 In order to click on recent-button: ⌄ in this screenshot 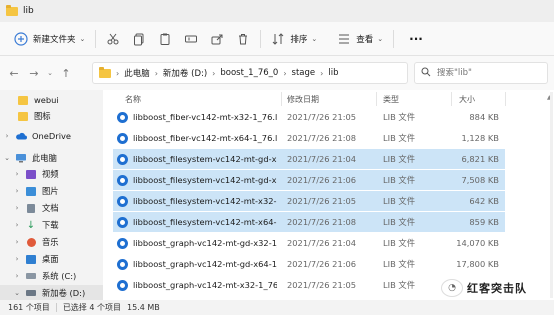, I will do `click(50, 73)`.